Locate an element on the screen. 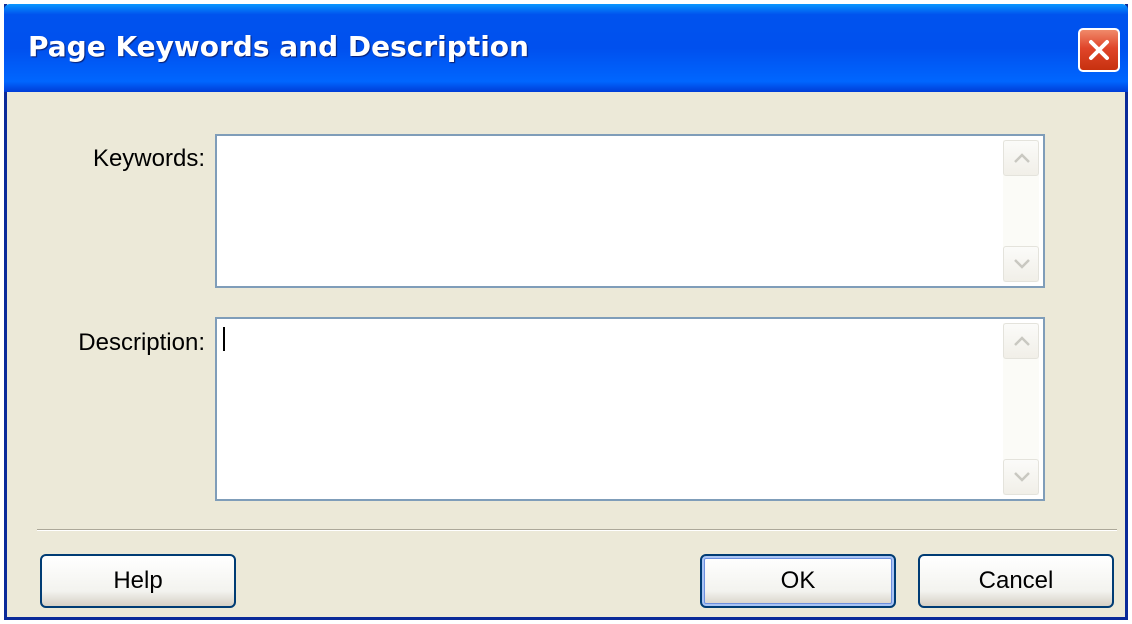  keywords-scrollbar is located at coordinates (1021, 211).